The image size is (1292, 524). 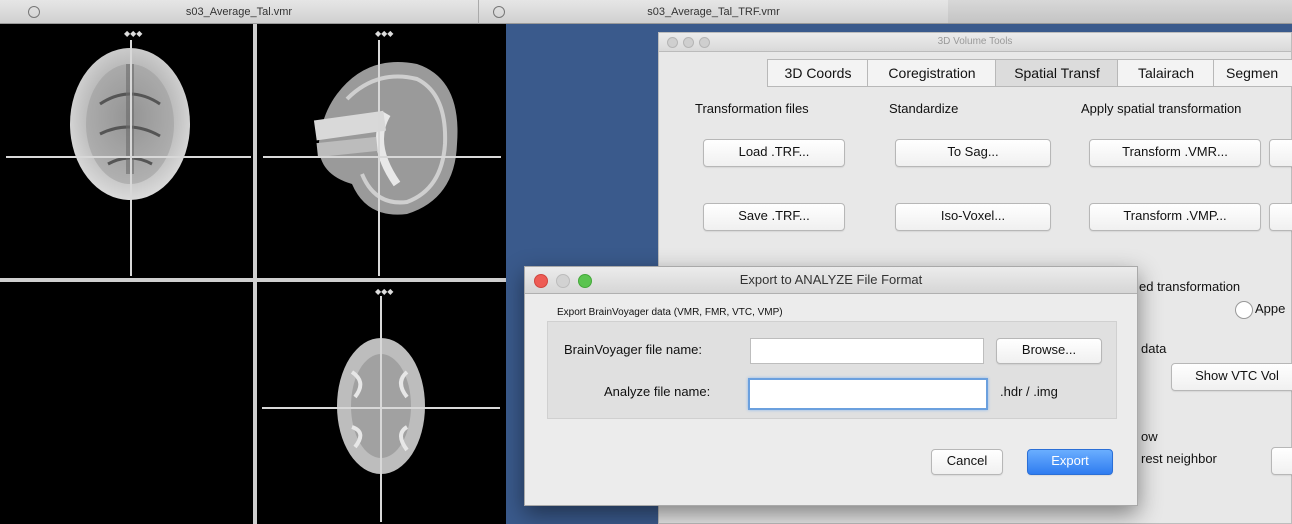 What do you see at coordinates (752, 108) in the screenshot?
I see `section-transformation-files: Transformation files` at bounding box center [752, 108].